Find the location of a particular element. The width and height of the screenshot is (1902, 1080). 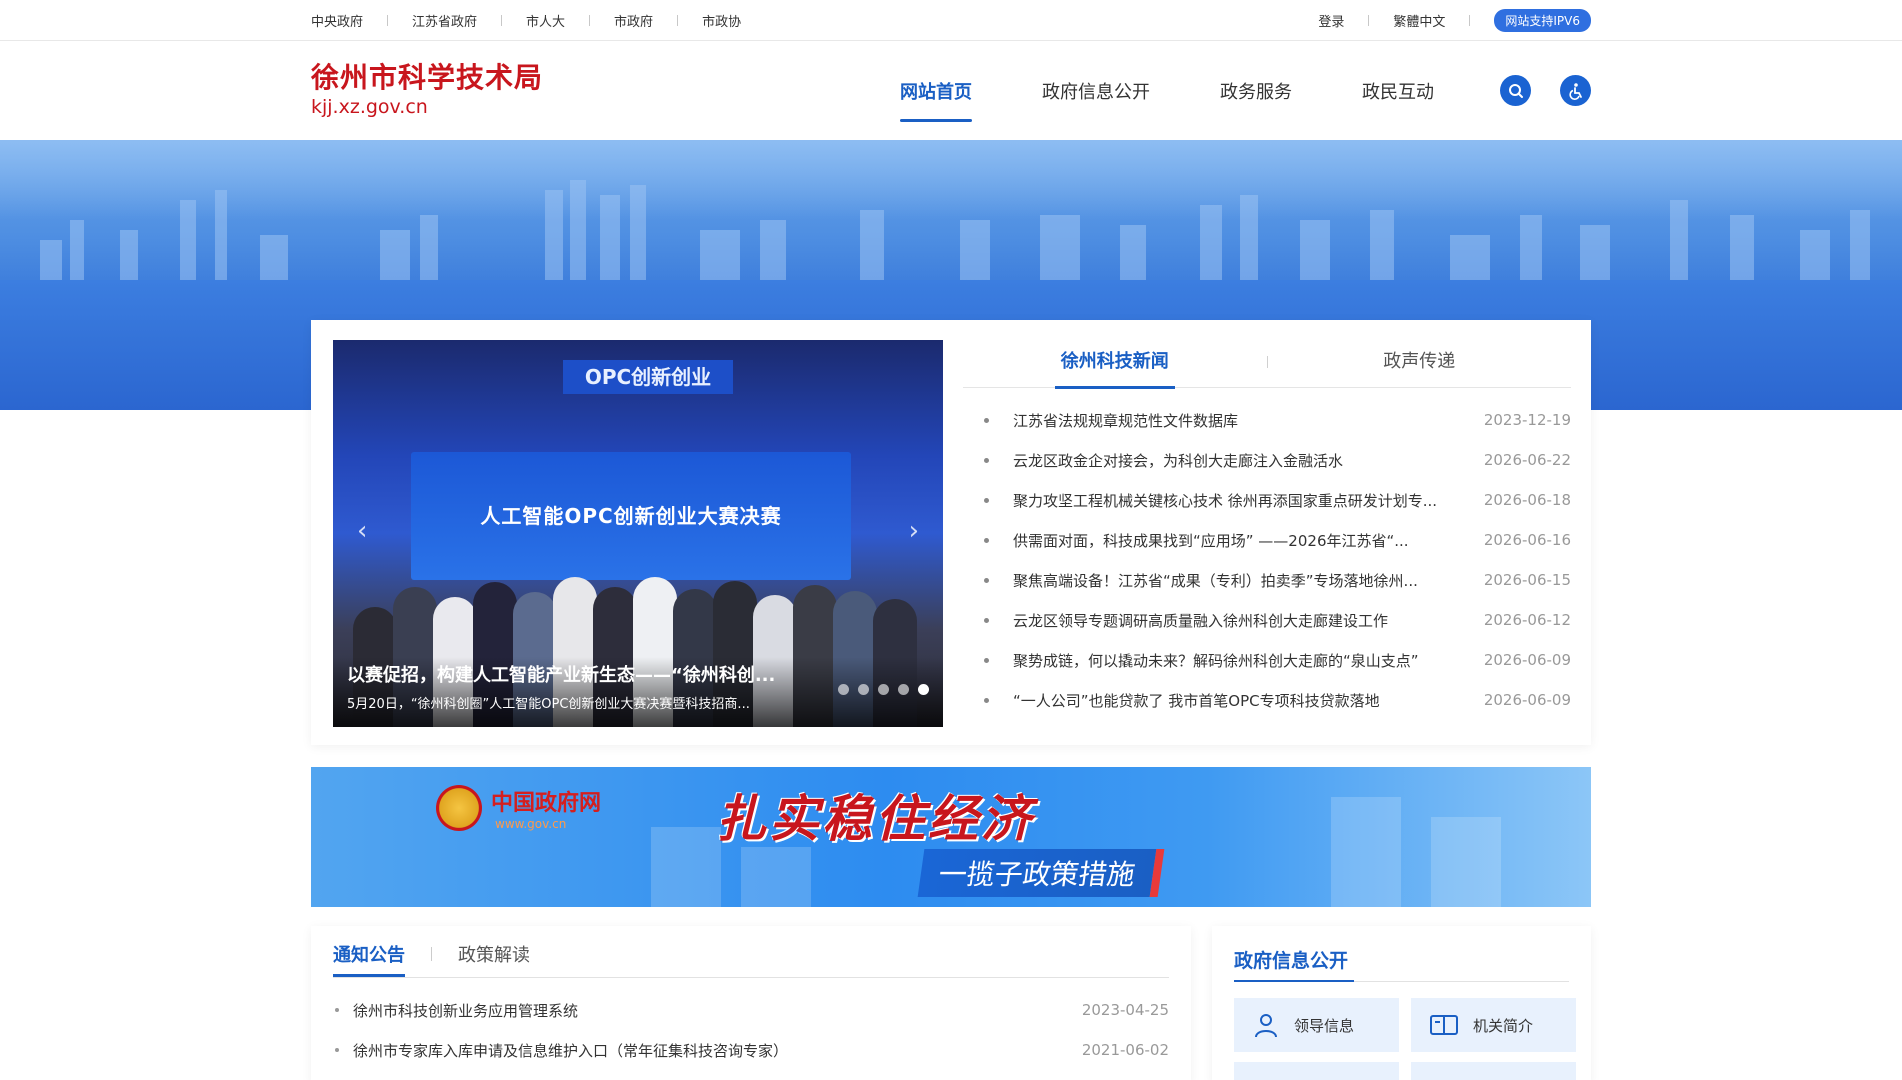

news-item: 云龙区领导专题调研高质量融入徐州科创大走廊建设工作 2026-06-12 is located at coordinates (1267, 620).